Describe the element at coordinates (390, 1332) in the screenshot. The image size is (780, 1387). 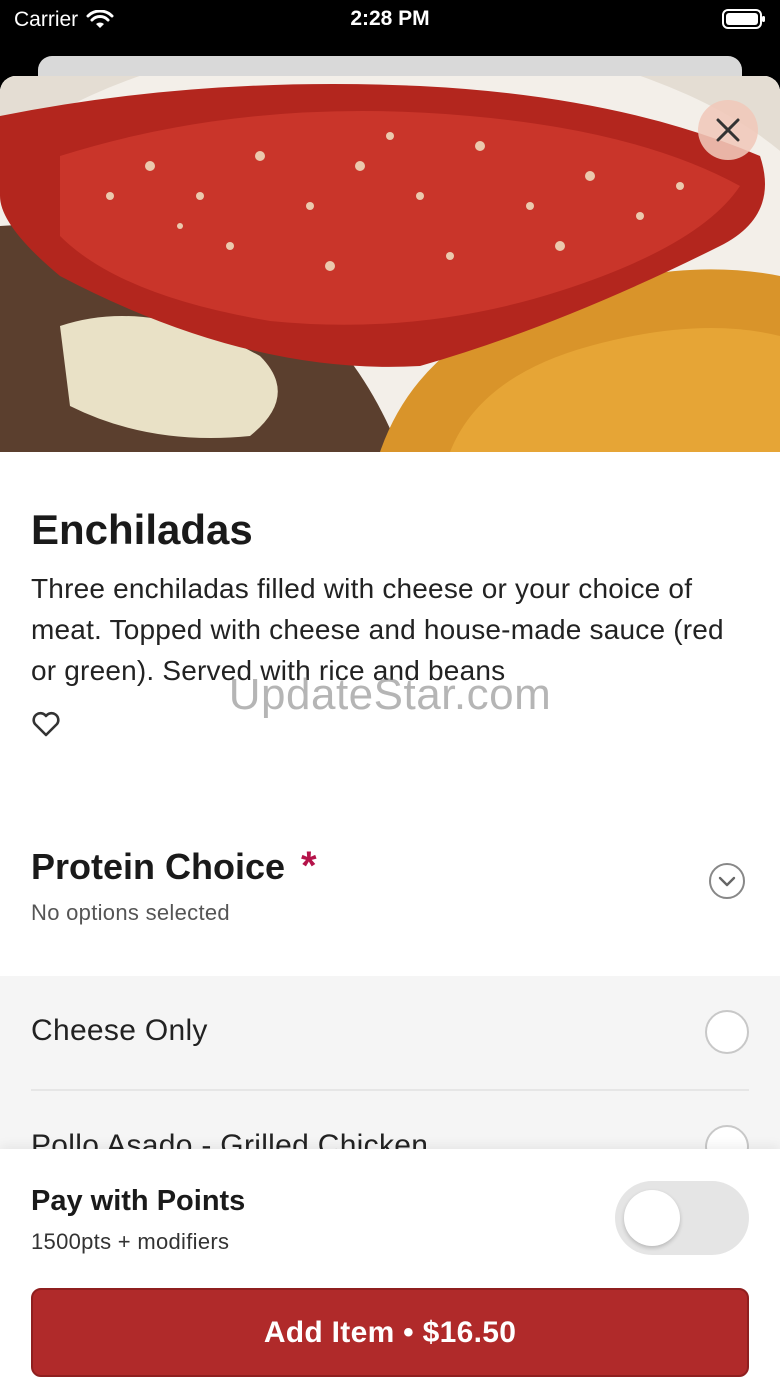
I see `add-item-button: Add Item • $16.50` at that location.